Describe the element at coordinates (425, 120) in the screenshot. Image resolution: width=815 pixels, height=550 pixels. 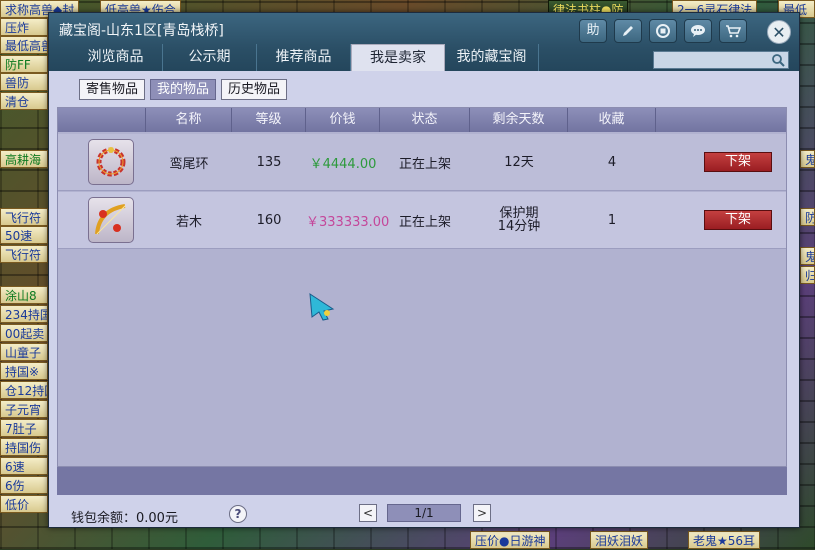
I see `column-header-status: 状态` at that location.